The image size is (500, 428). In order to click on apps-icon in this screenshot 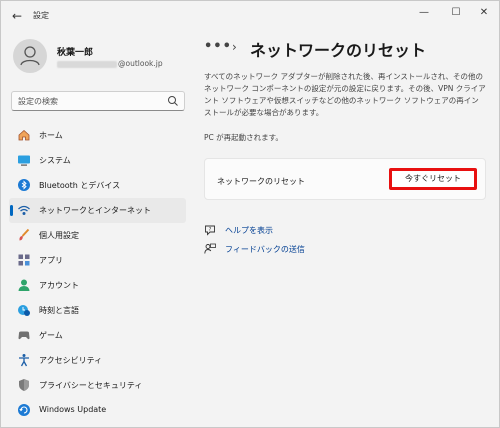, I will do `click(24, 260)`.